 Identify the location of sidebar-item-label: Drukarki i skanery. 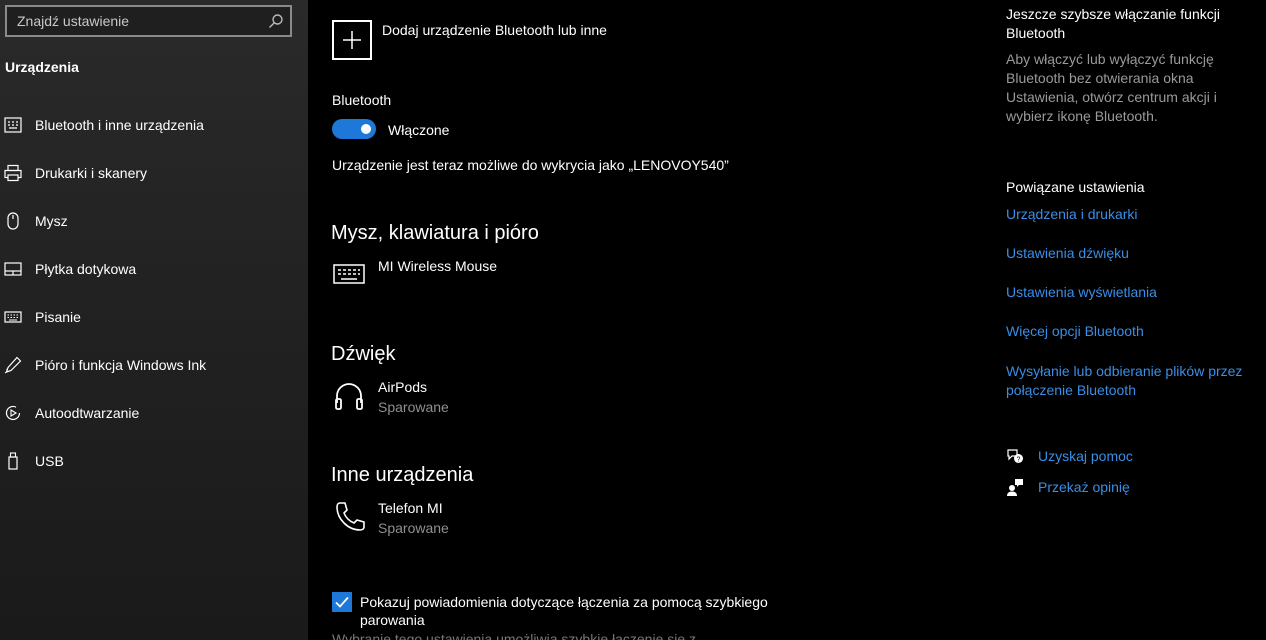
(91, 173).